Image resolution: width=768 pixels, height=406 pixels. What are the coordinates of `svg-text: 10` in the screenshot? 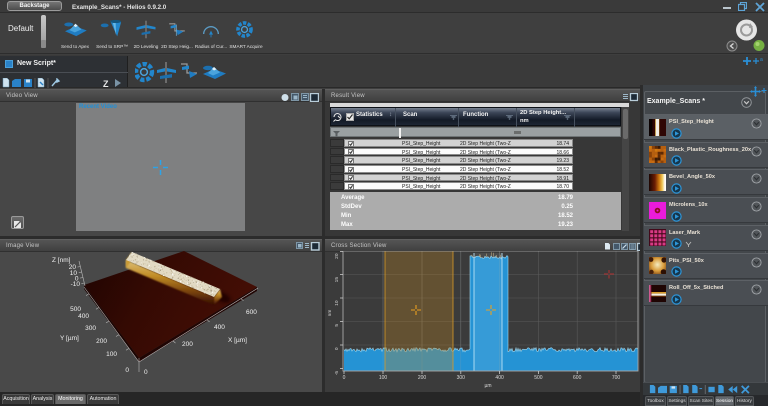 It's located at (337, 303).